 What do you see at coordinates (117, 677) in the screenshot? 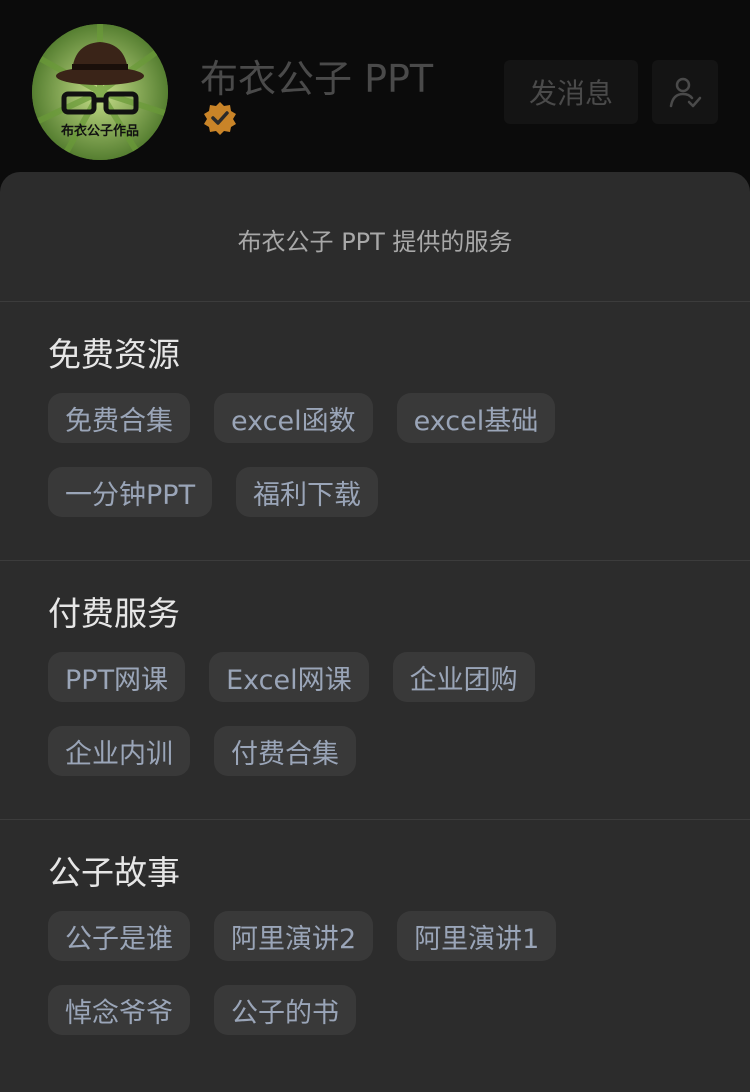
I see `service-chip: PPT网课` at bounding box center [117, 677].